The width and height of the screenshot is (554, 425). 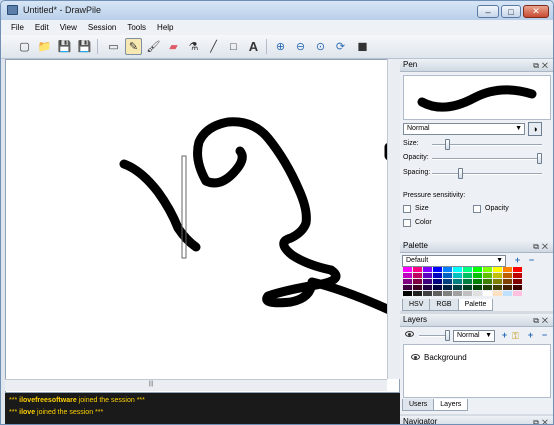 What do you see at coordinates (17, 27) in the screenshot?
I see `menu-file: File` at bounding box center [17, 27].